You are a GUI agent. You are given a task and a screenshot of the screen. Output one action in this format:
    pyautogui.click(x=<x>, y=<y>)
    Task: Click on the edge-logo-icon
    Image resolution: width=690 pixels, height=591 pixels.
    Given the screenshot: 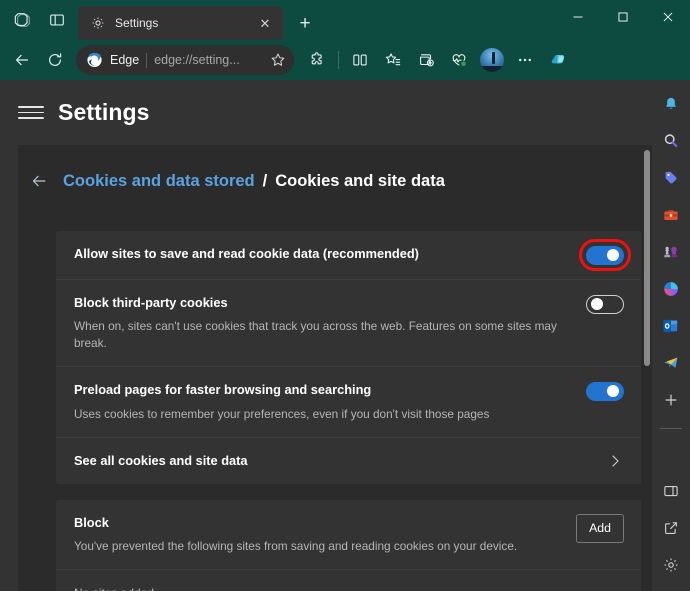 What is the action you would take?
    pyautogui.click(x=94, y=60)
    